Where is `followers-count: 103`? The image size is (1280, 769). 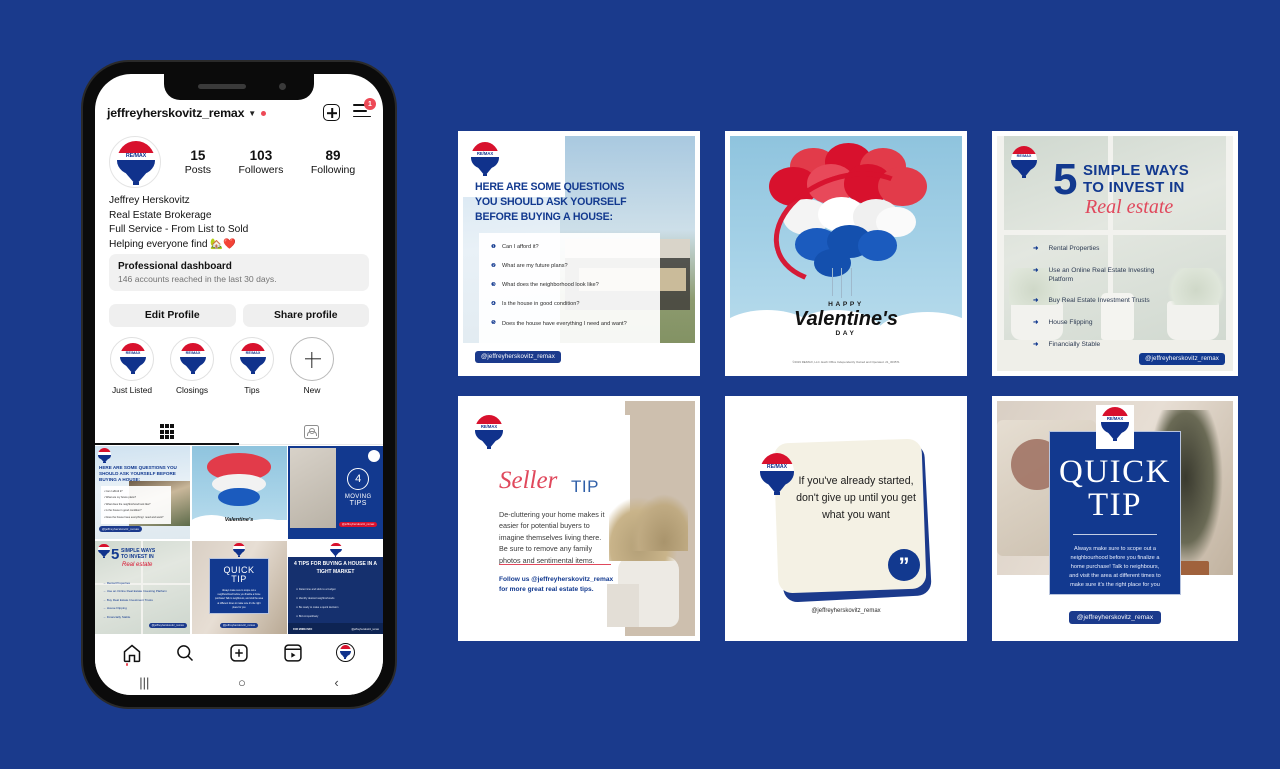 followers-count: 103 is located at coordinates (261, 155).